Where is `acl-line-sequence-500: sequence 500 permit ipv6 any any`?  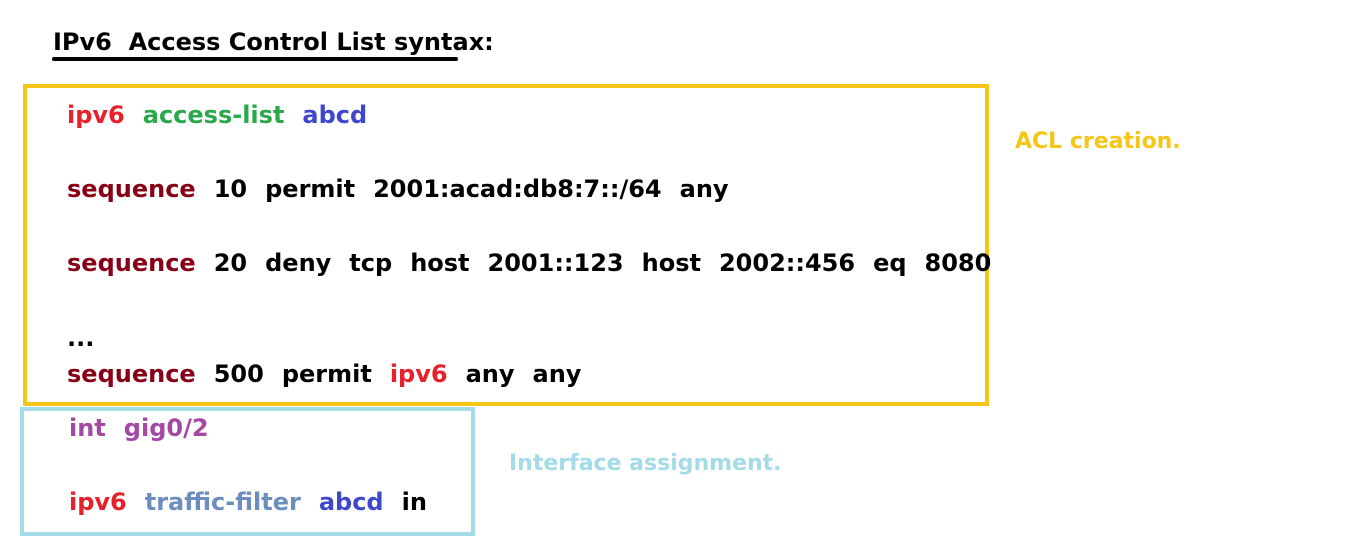
acl-line-sequence-500: sequence 500 permit ipv6 any any is located at coordinates (333, 374).